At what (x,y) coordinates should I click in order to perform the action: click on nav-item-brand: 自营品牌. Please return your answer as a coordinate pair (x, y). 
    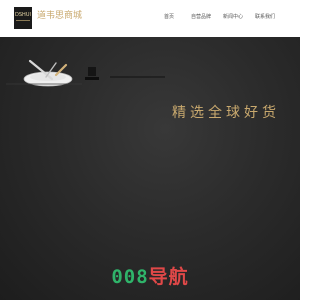
    Looking at the image, I should click on (201, 17).